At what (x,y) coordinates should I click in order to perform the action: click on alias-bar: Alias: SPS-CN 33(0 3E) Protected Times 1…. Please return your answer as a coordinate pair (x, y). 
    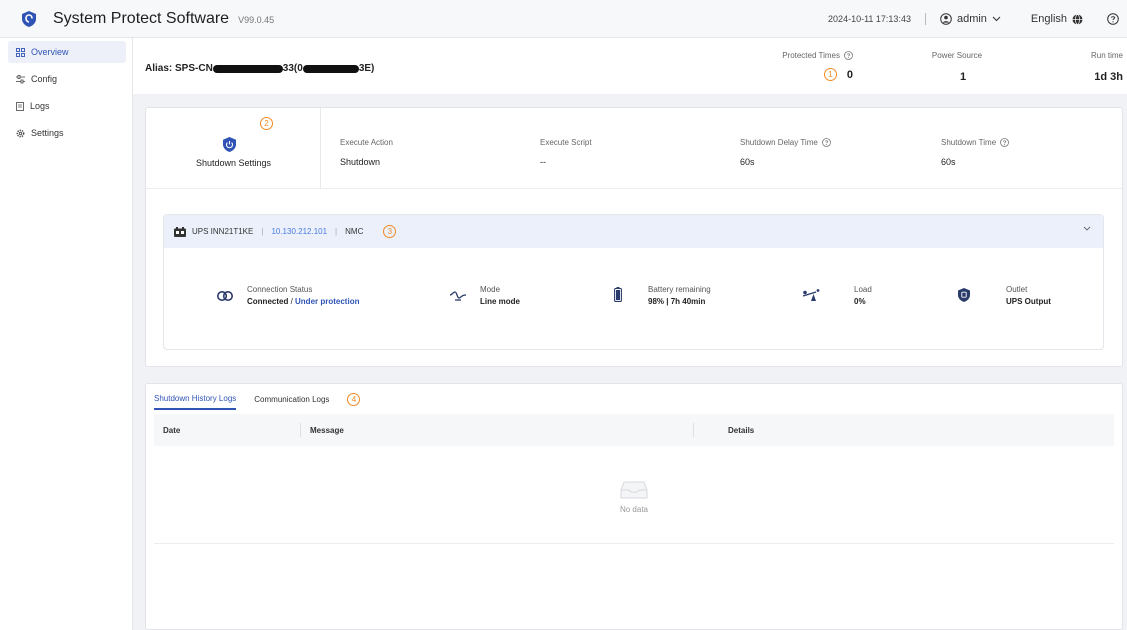
    Looking at the image, I should click on (630, 66).